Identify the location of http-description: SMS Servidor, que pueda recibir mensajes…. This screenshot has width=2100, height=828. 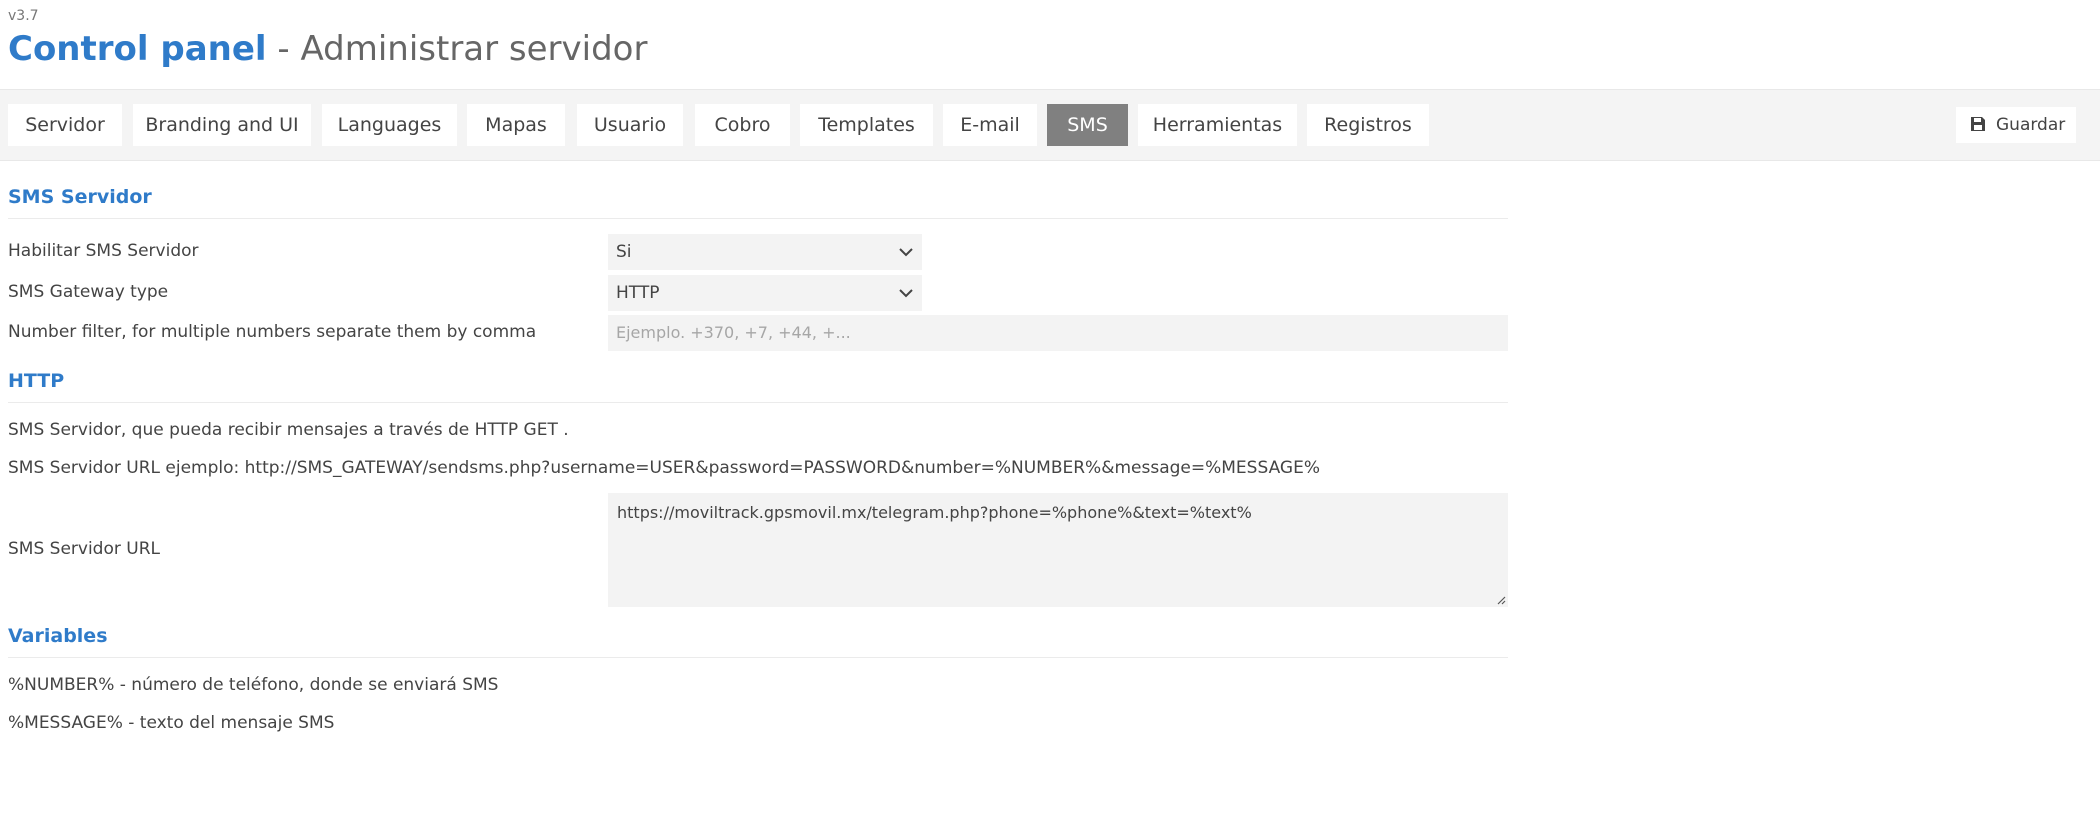
(288, 430).